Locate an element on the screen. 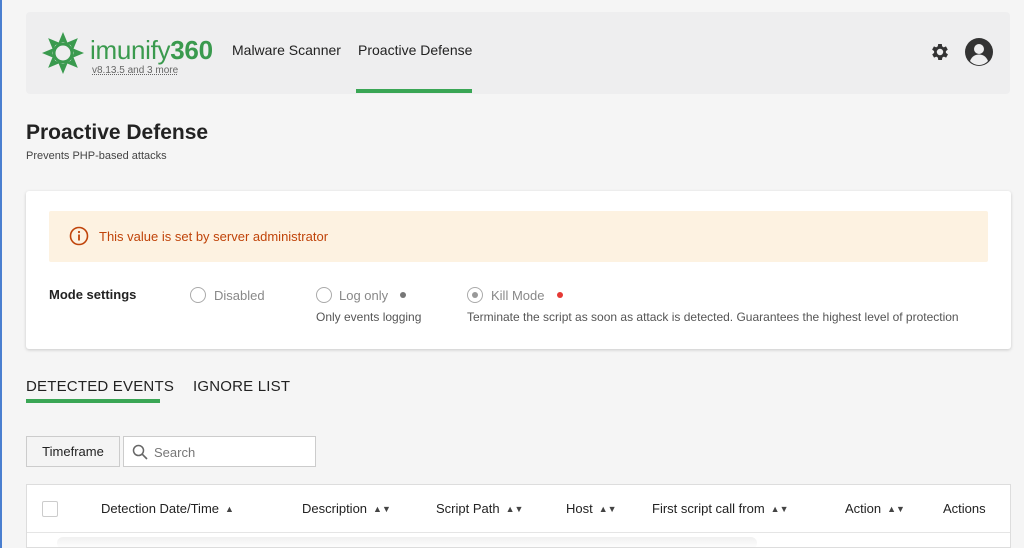 The width and height of the screenshot is (1024, 548). column-first-script-call: First script call from ▲▼ is located at coordinates (720, 508).